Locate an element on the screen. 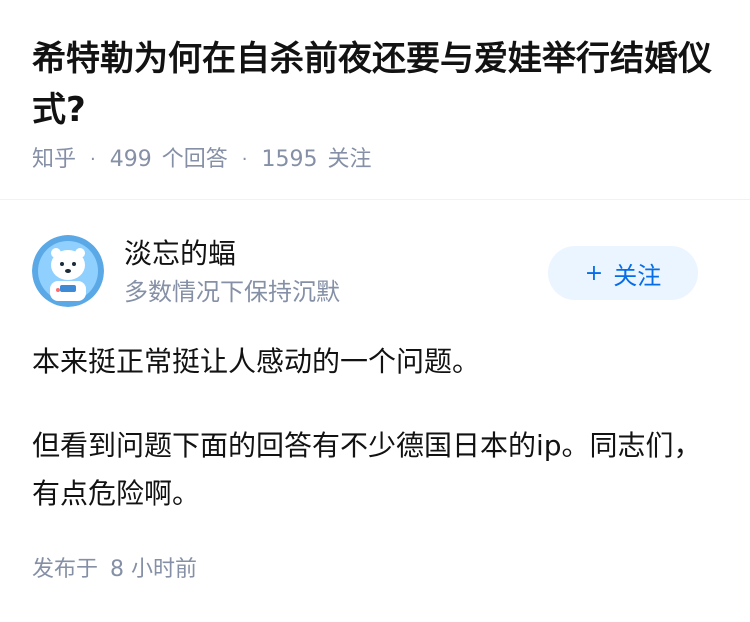 This screenshot has height=622, width=750. follow-button: + 关注 is located at coordinates (623, 273).